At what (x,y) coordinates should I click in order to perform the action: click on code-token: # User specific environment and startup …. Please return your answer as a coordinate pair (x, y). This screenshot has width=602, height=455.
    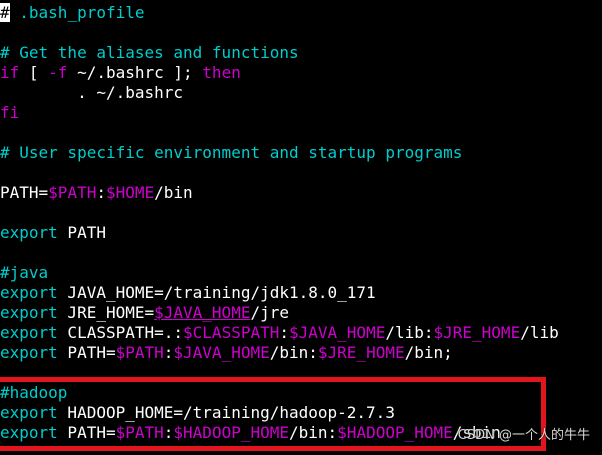
    Looking at the image, I should click on (231, 152).